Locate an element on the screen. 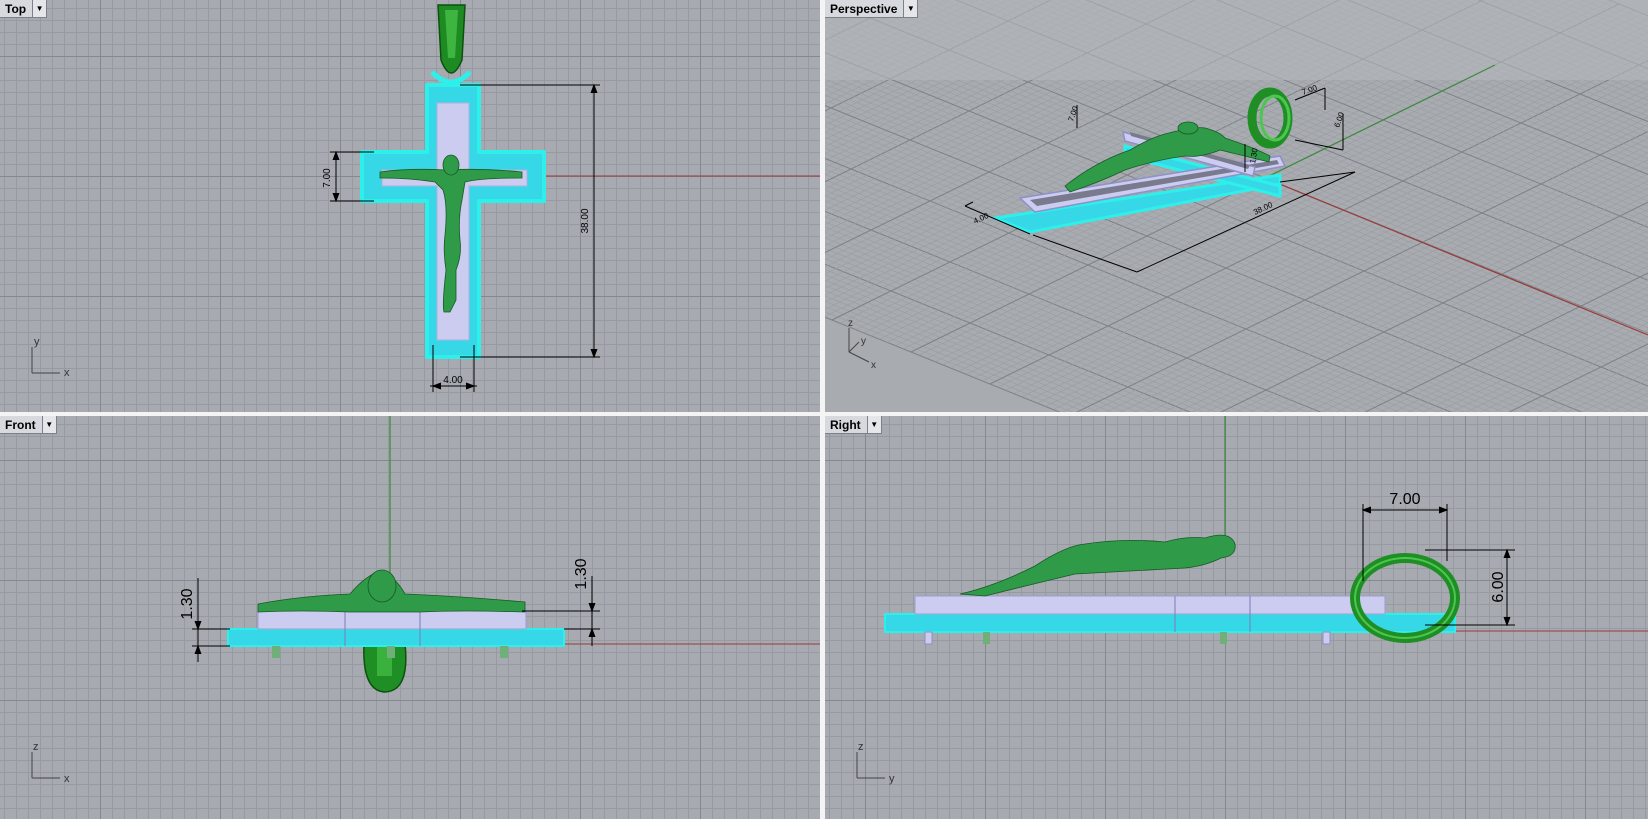  viewport-title-tab: Top ▼ is located at coordinates (24, 9).